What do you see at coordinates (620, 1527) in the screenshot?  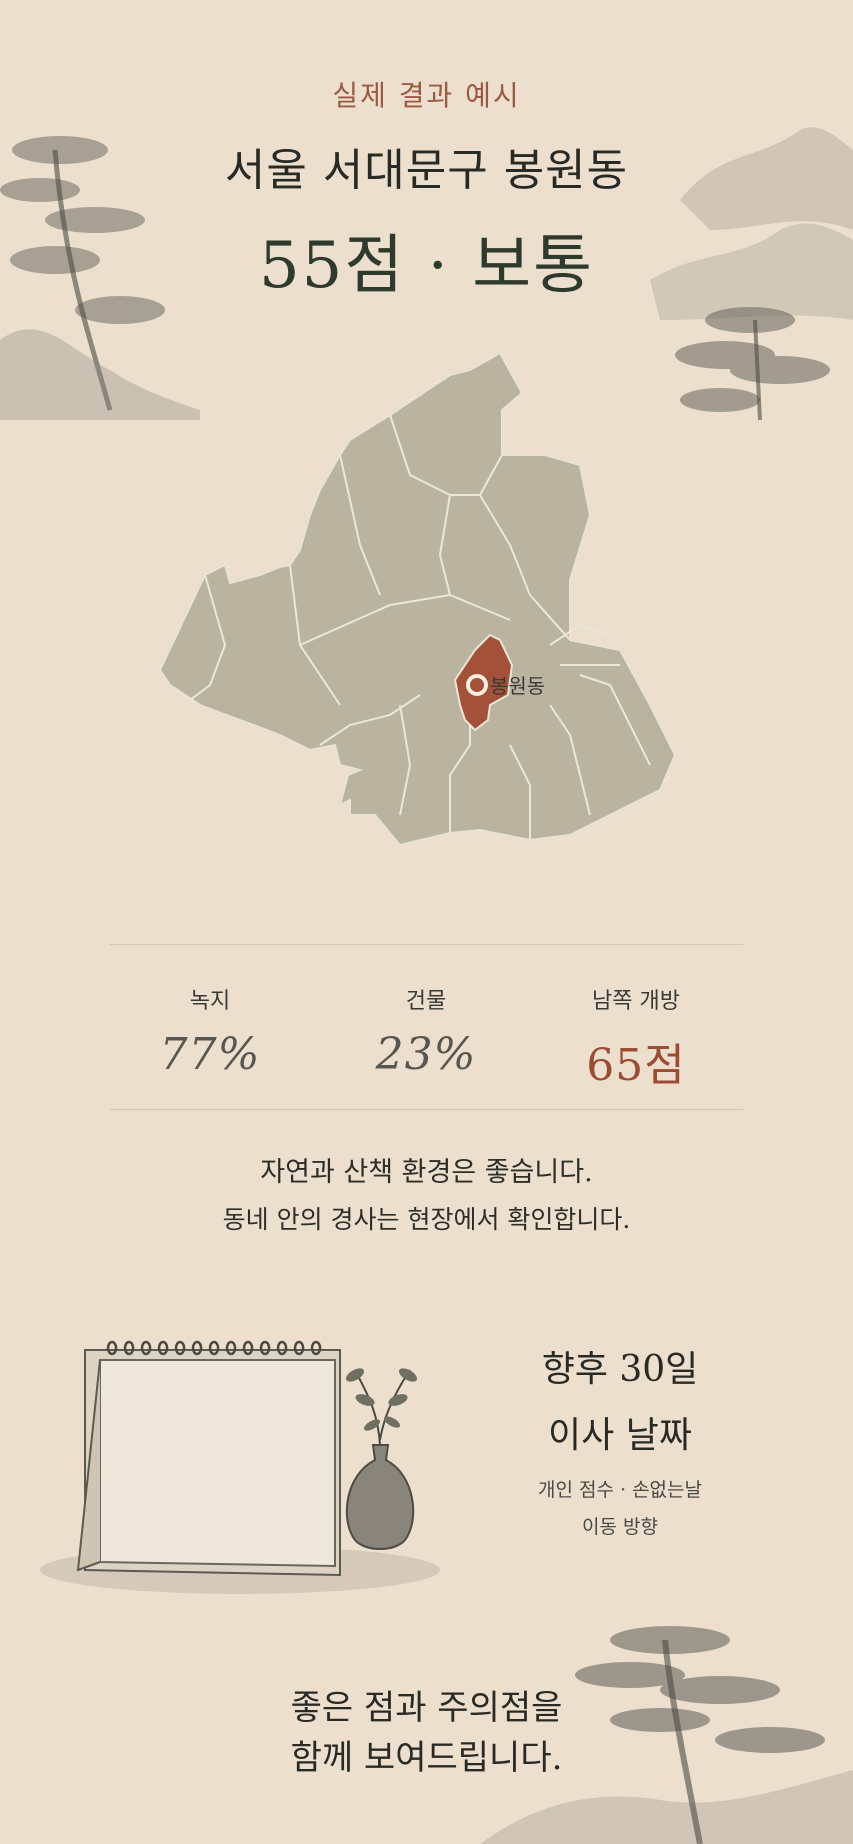 I see `moving-date-subtitle-line2: 이동 방향` at bounding box center [620, 1527].